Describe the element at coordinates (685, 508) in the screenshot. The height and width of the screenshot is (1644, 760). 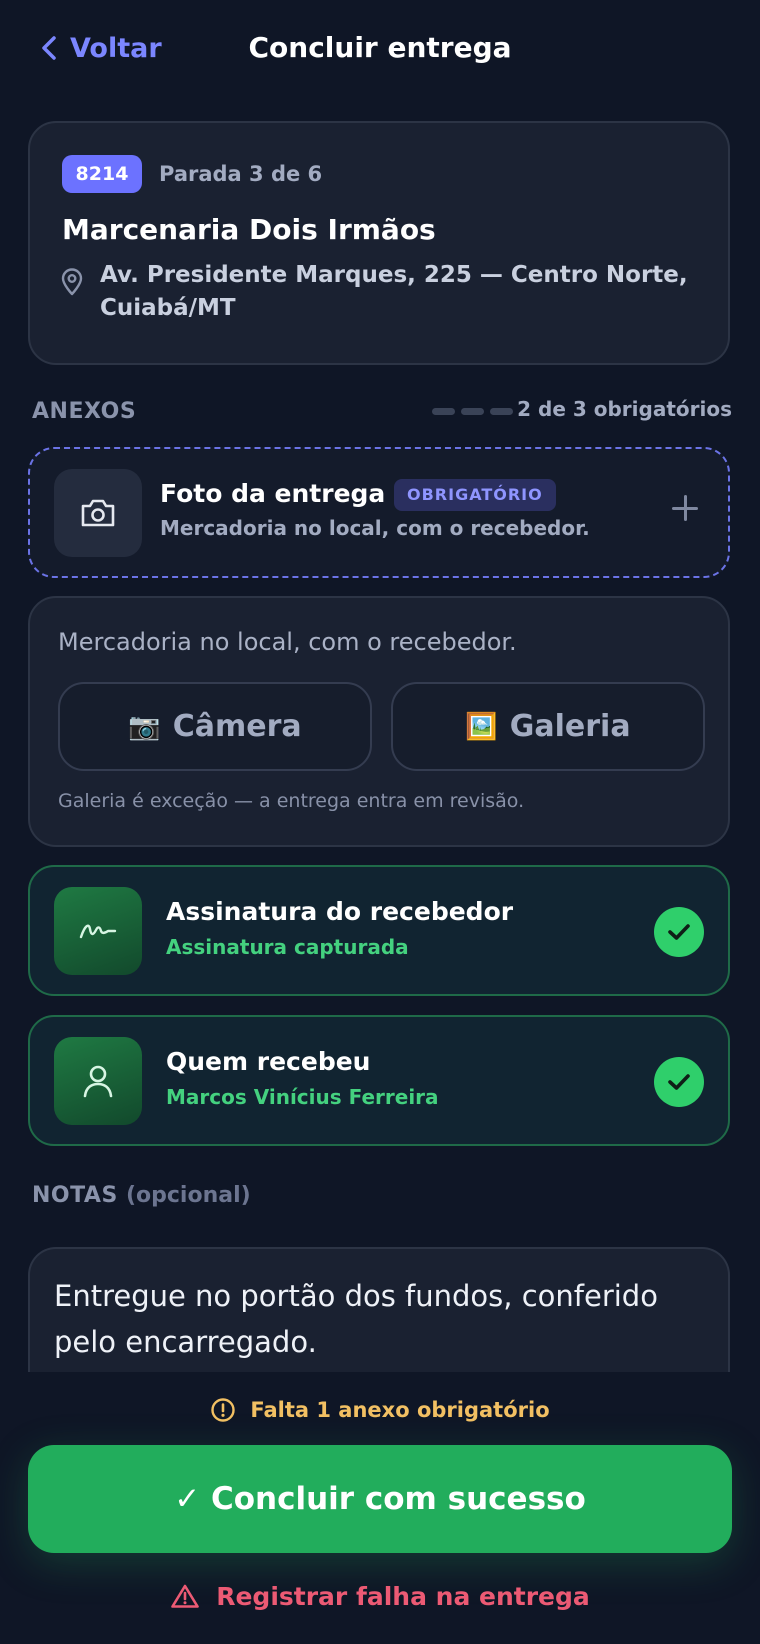
I see `plus-icon` at that location.